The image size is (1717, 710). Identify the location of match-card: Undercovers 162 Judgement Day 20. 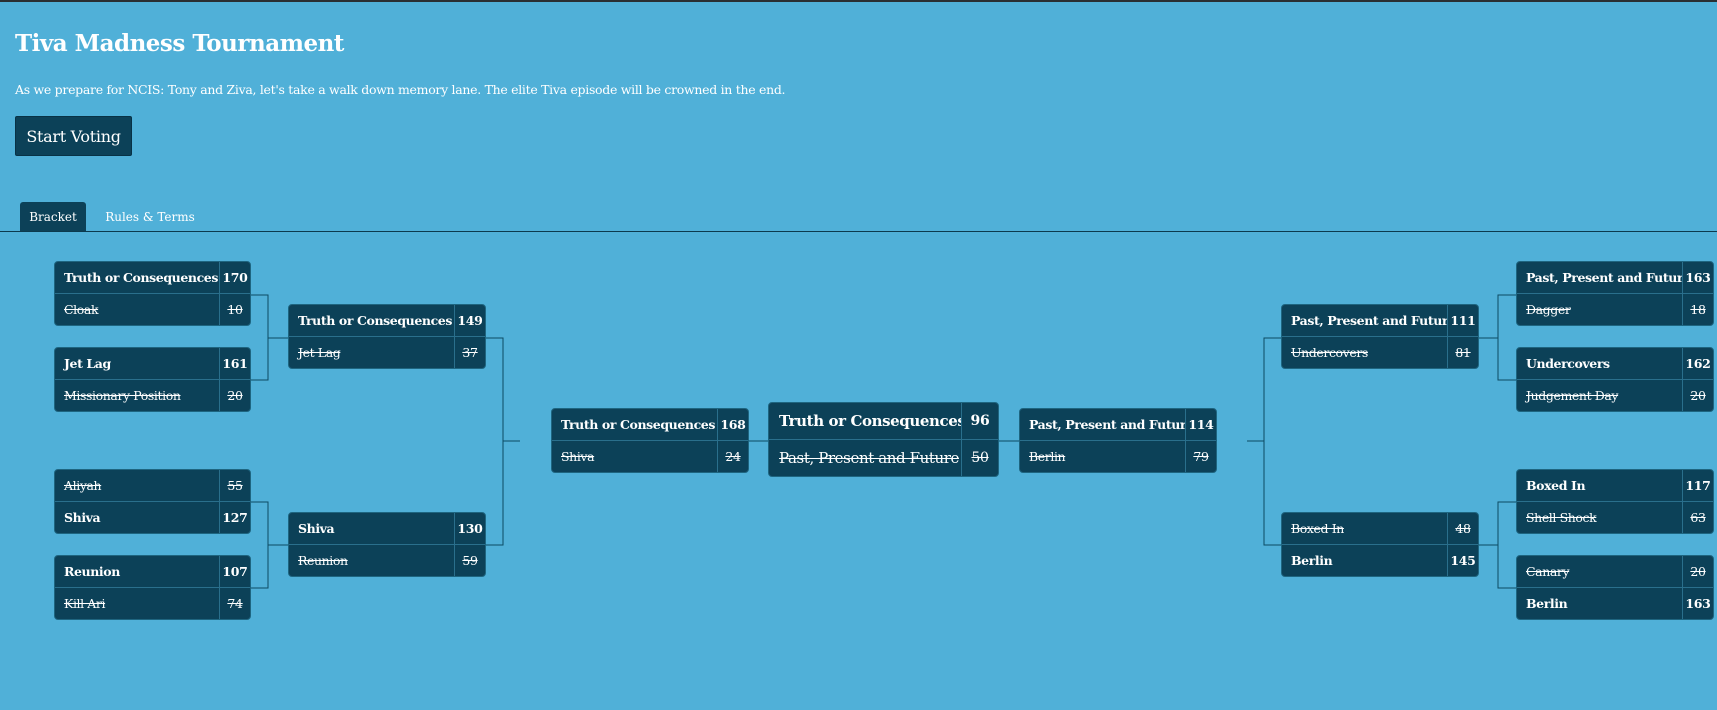
(1615, 379).